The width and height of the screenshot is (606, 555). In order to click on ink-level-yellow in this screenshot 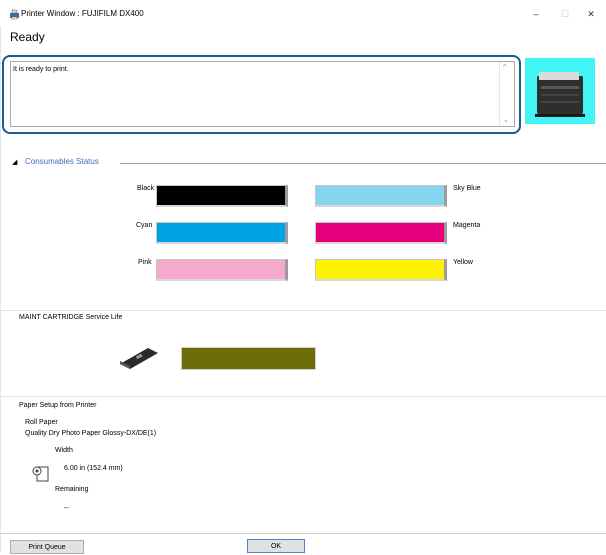, I will do `click(381, 270)`.